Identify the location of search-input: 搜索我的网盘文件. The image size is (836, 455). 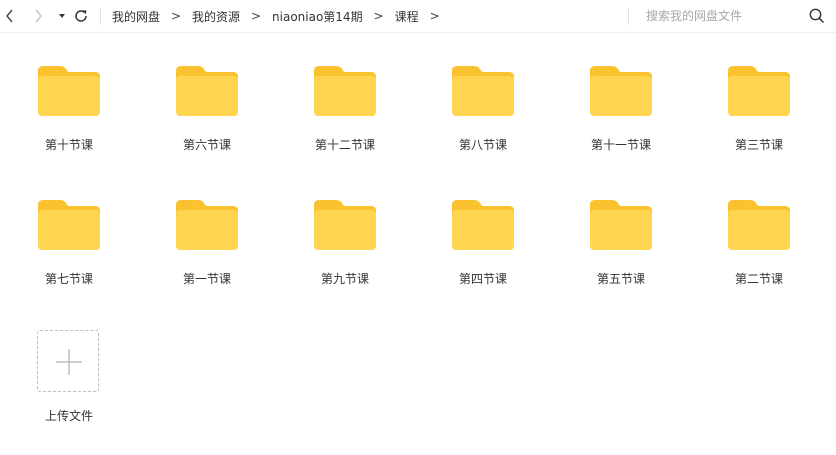
(694, 16).